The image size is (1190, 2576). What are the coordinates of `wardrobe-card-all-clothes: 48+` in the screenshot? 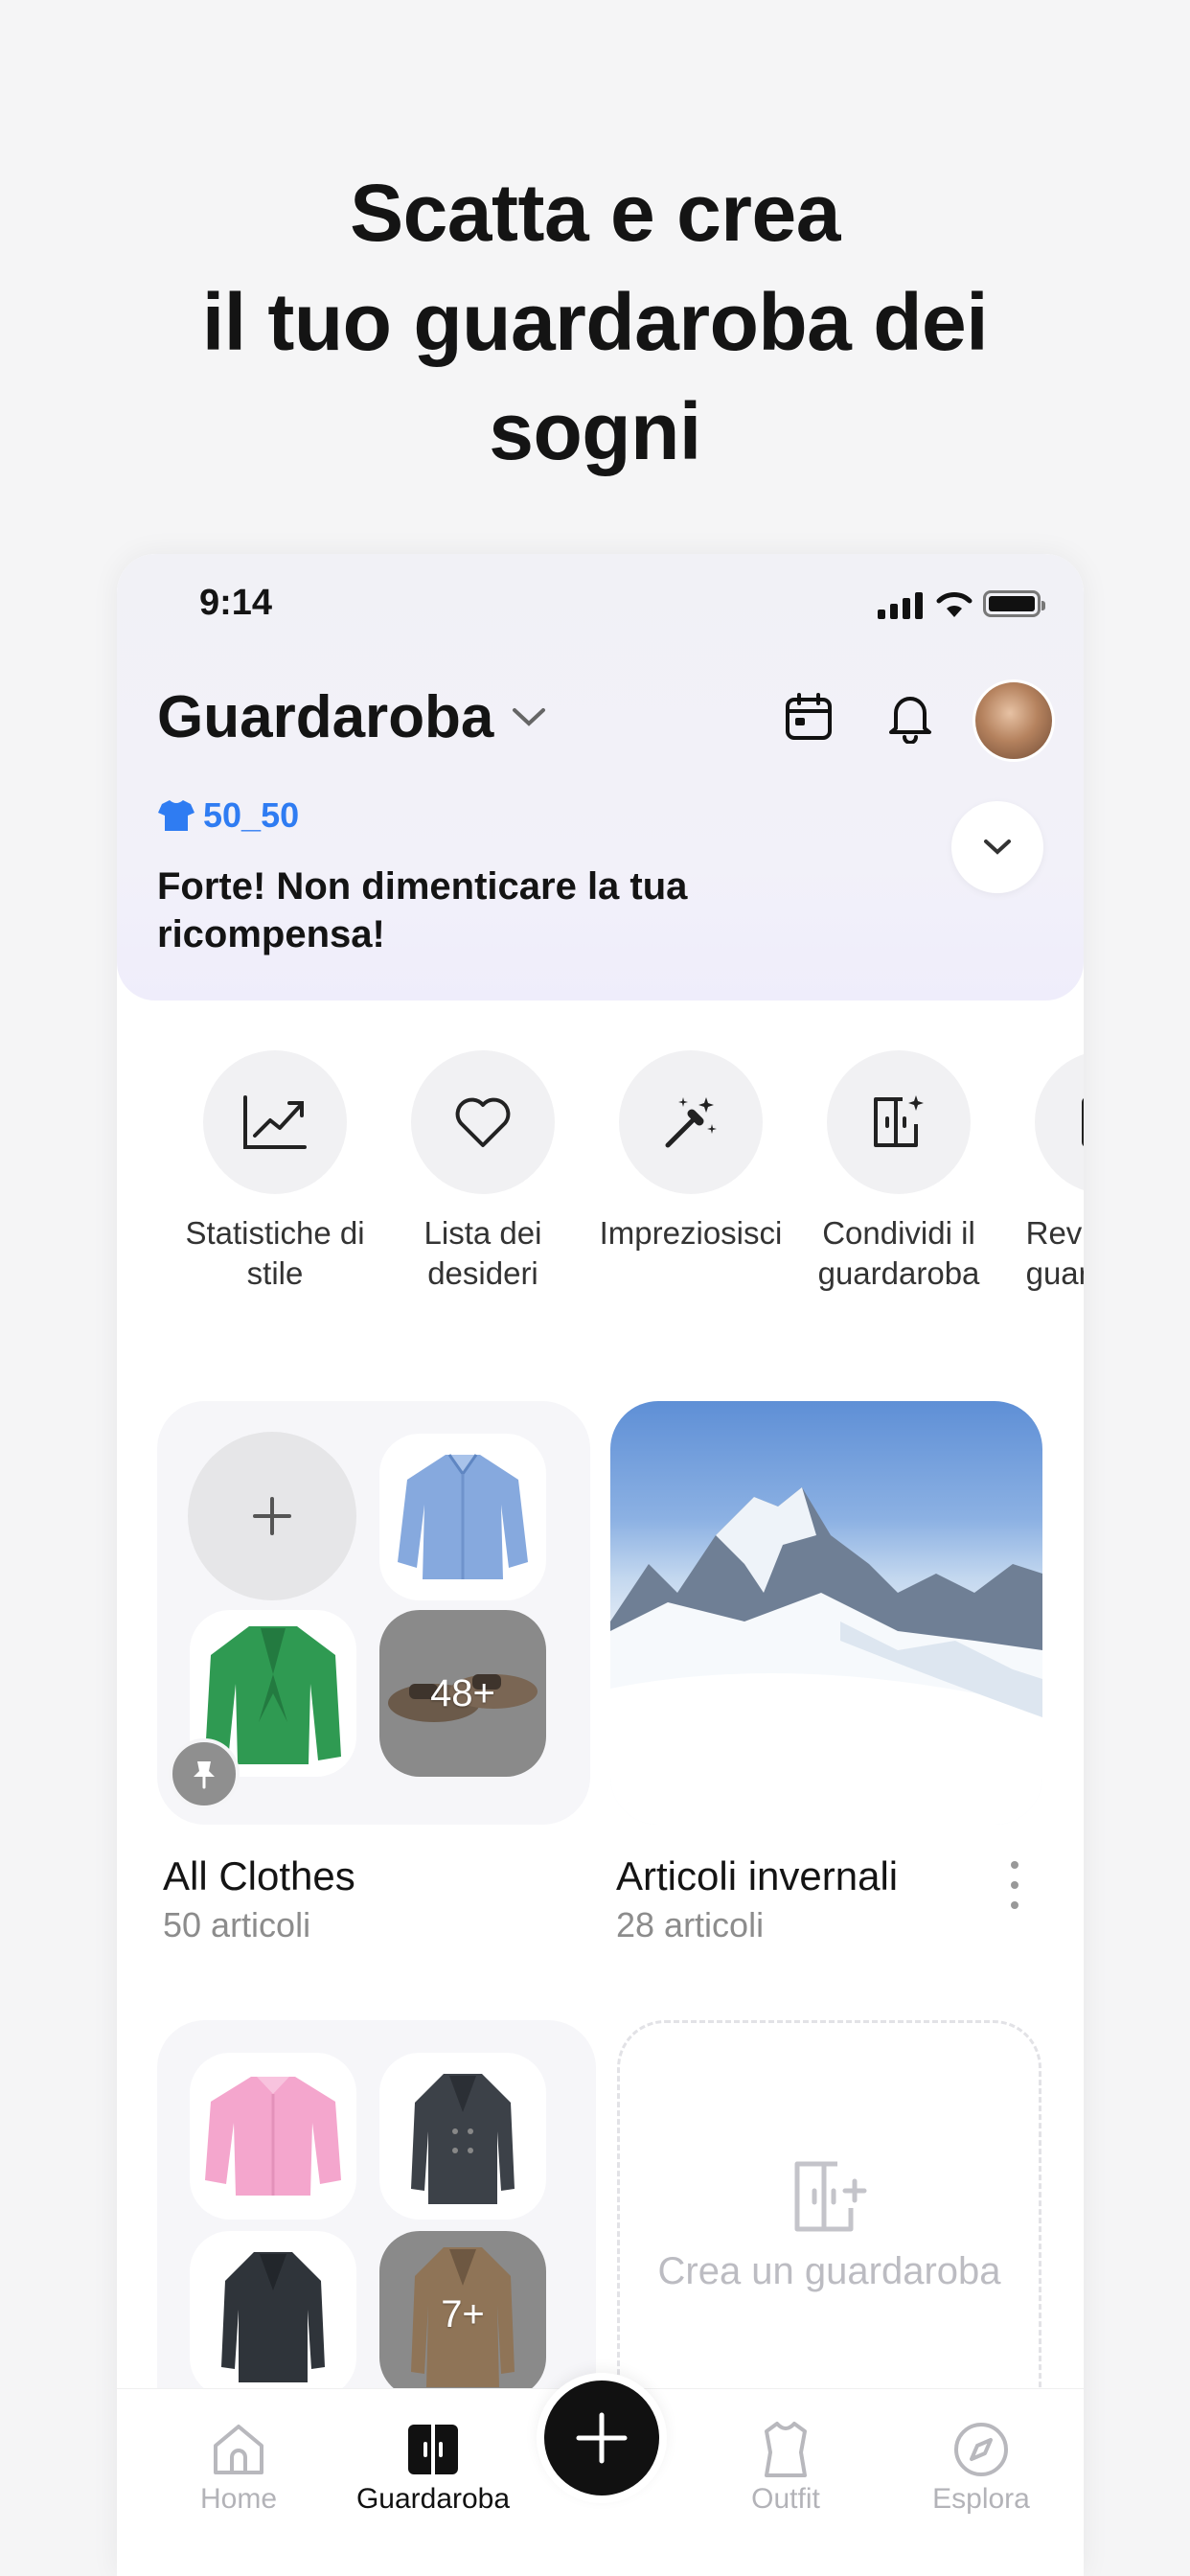 It's located at (374, 1613).